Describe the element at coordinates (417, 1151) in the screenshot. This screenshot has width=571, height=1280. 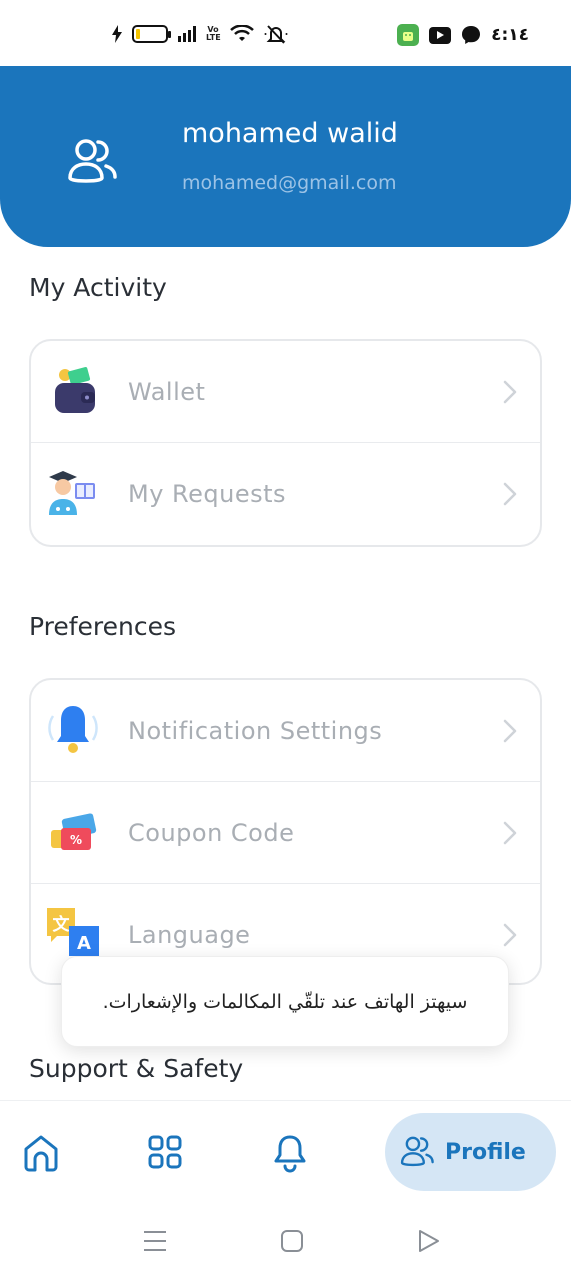
I see `profile-icon` at that location.